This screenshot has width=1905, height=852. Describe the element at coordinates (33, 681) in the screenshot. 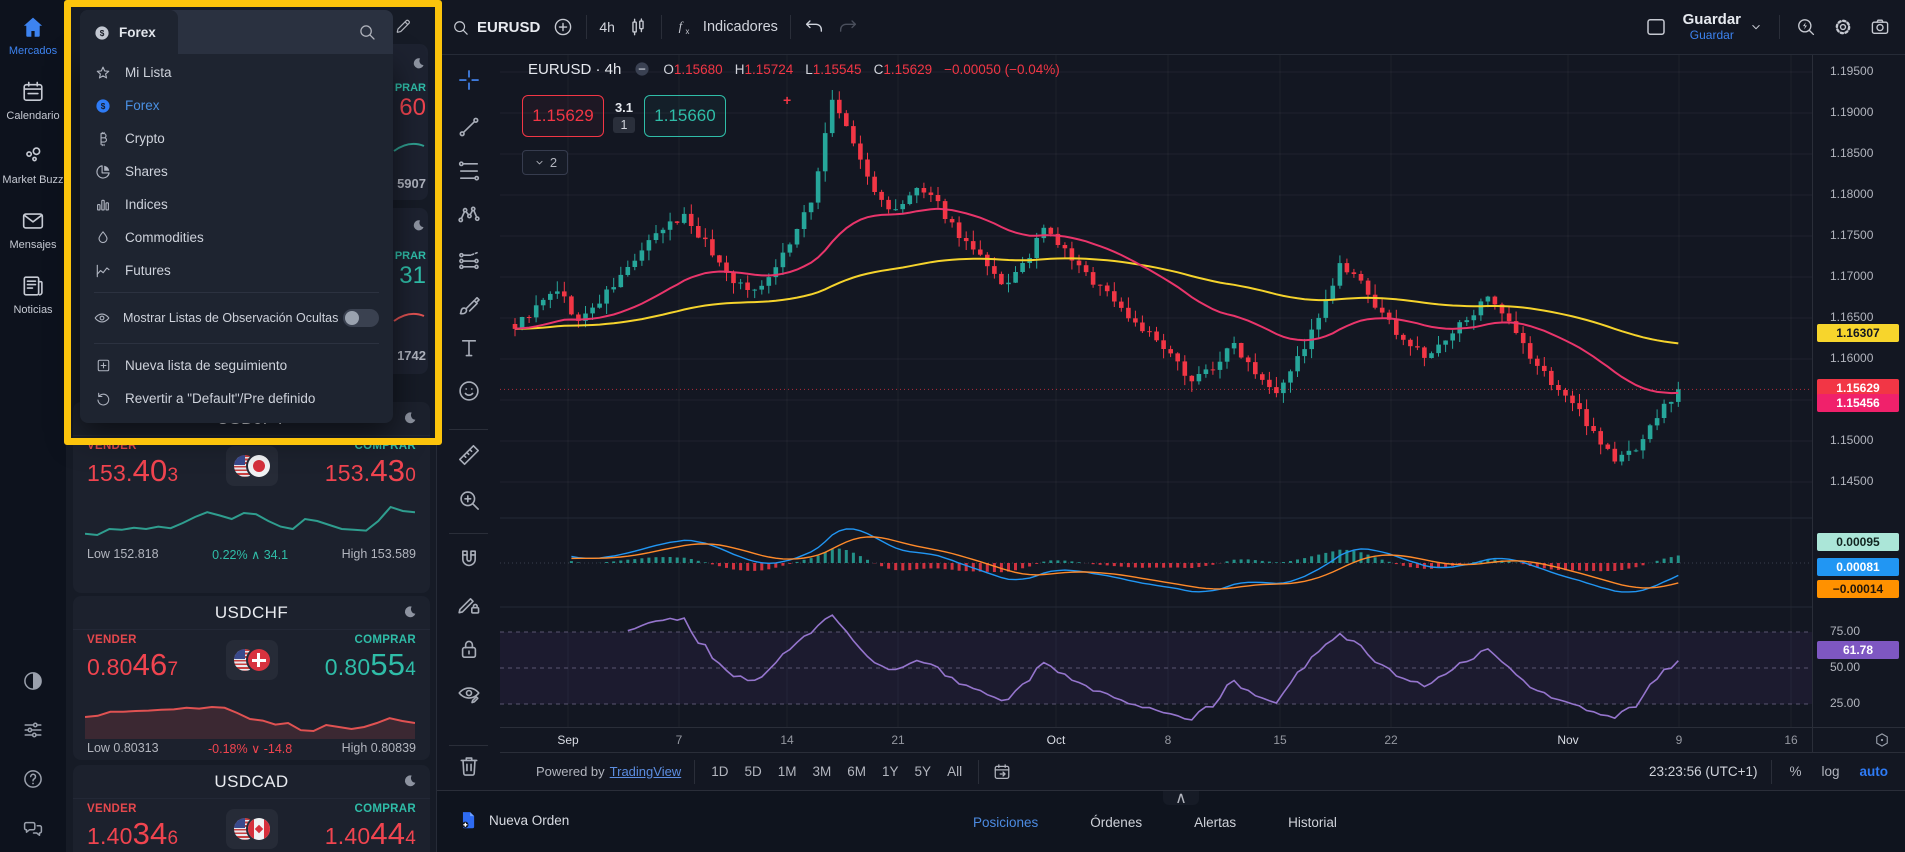

I see `theme-toggle-button` at that location.